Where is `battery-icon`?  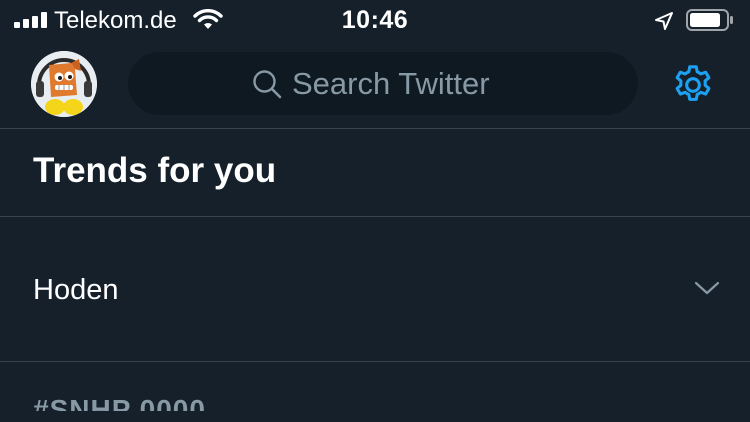 battery-icon is located at coordinates (709, 20).